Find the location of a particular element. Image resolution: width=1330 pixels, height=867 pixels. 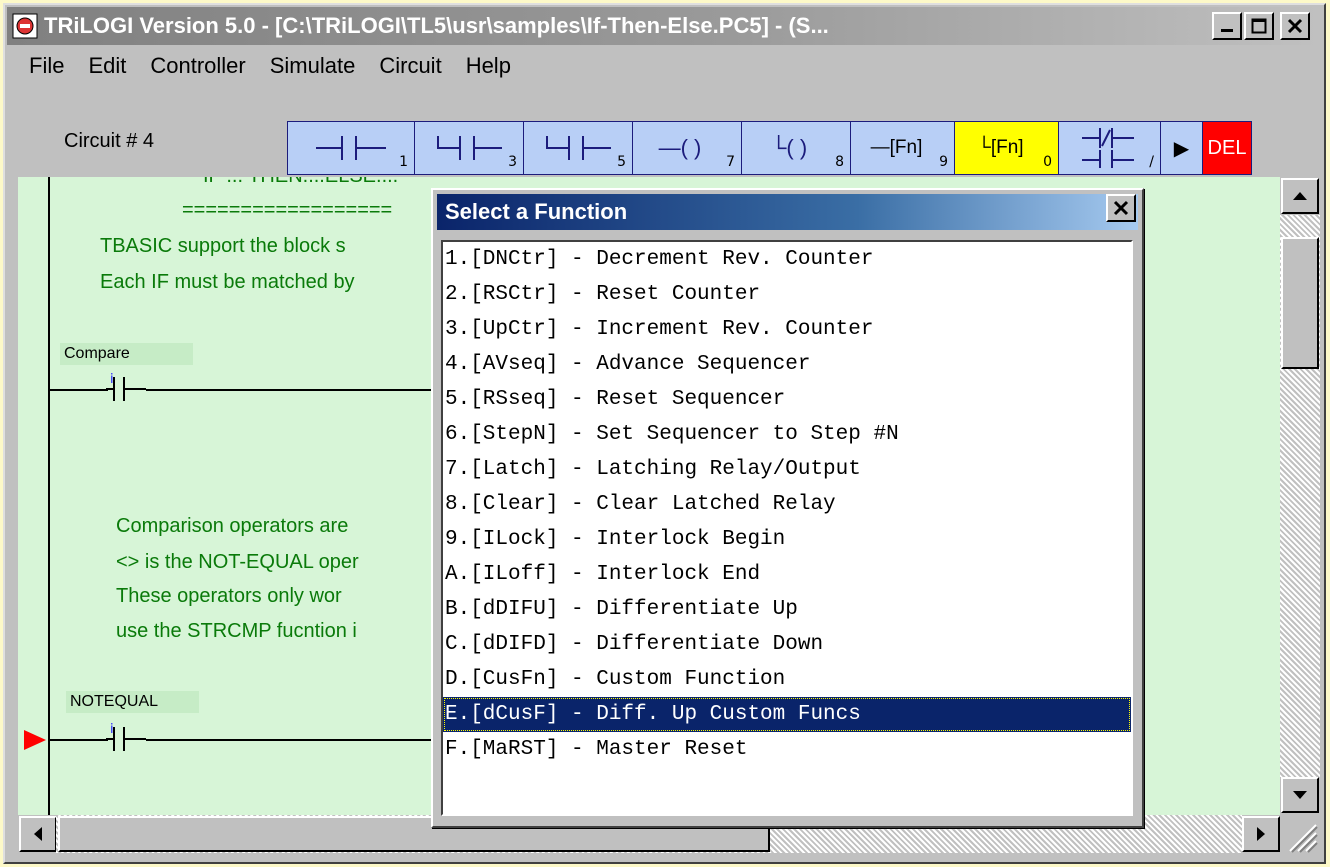

tool-invert-contact: / is located at coordinates (1109, 148).